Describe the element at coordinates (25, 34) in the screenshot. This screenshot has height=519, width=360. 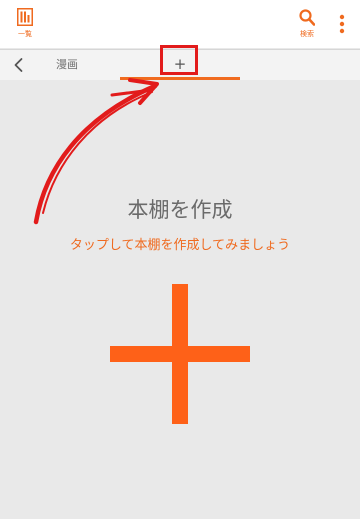
I see `bookshelf-list-label: 一覧` at that location.